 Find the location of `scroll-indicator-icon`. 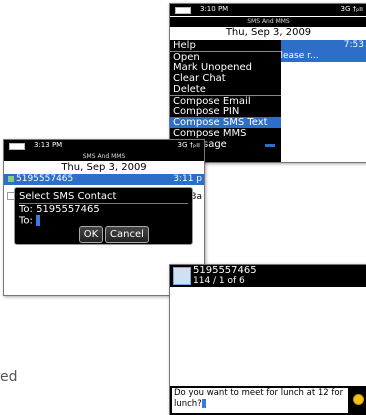

scroll-indicator-icon is located at coordinates (270, 145).